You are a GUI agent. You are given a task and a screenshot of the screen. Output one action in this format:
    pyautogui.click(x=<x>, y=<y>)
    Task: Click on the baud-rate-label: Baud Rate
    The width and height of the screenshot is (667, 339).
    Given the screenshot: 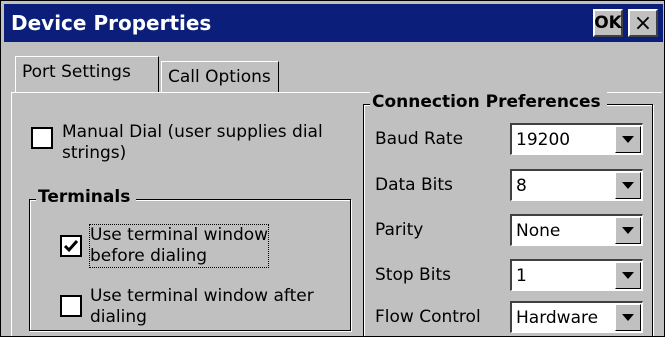 What is the action you would take?
    pyautogui.click(x=419, y=139)
    